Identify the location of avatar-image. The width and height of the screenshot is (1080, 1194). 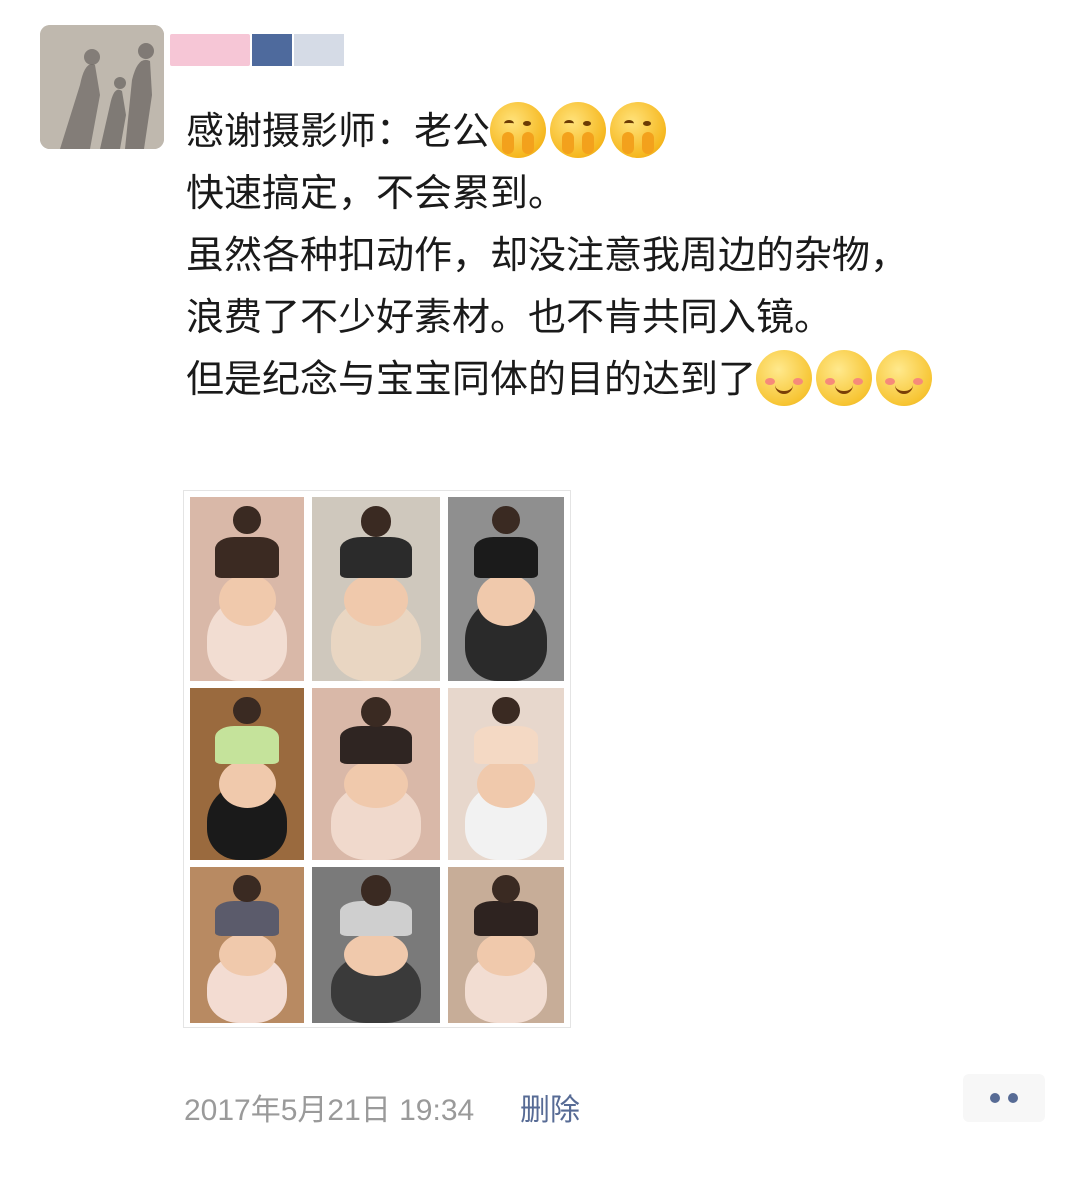
(102, 87).